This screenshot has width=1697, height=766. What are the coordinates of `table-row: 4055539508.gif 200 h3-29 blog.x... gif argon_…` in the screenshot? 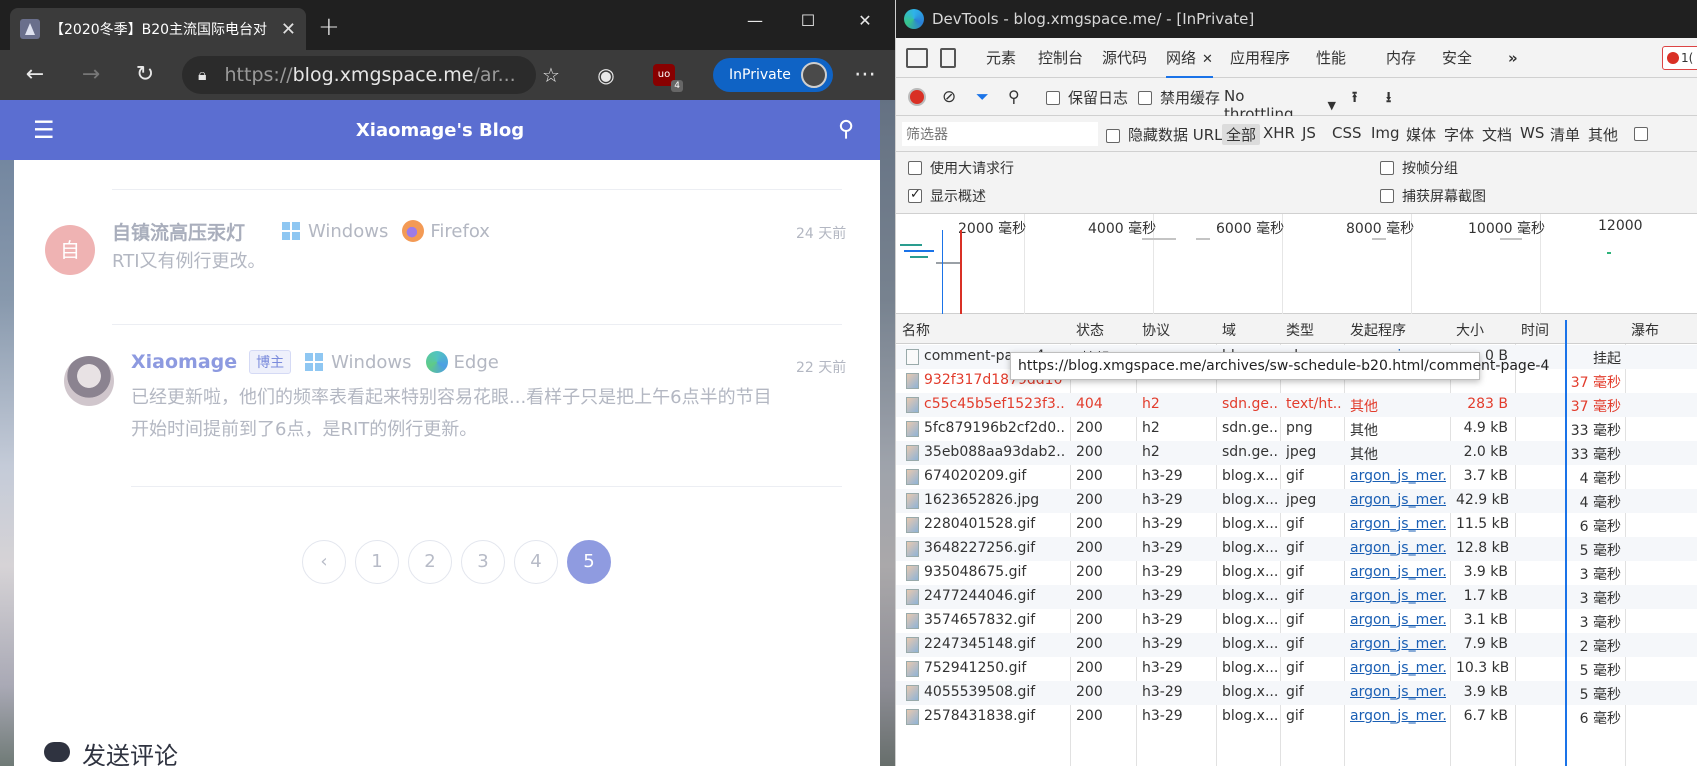 It's located at (1296, 693).